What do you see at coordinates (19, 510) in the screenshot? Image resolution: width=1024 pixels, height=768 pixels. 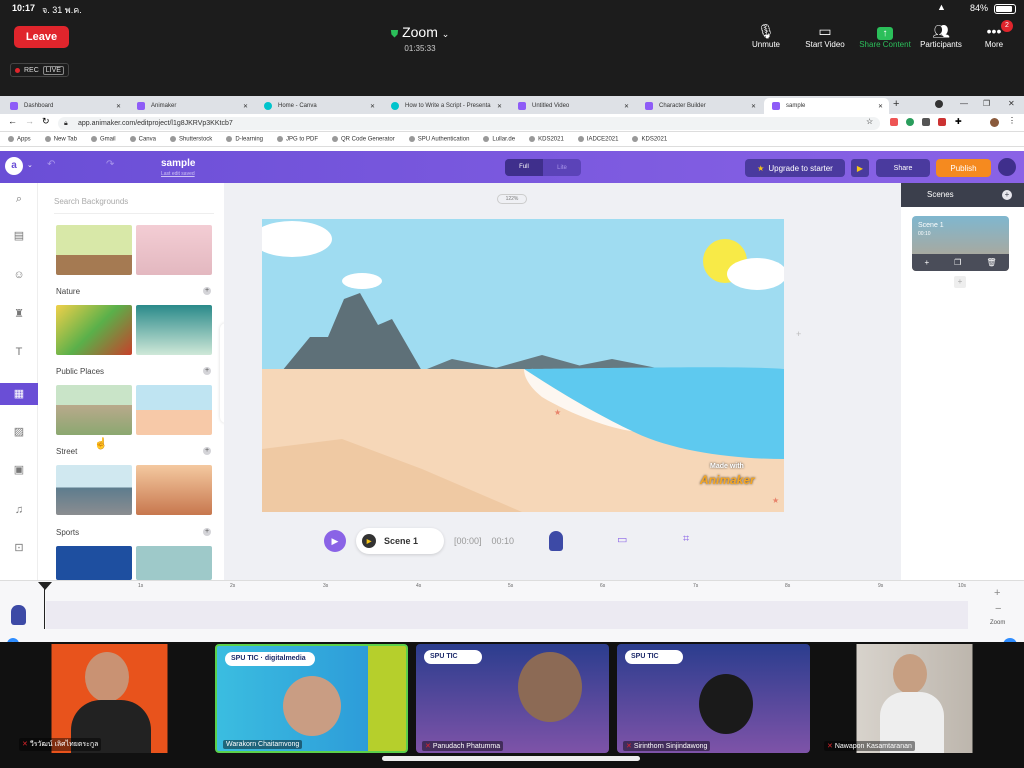 I see `music-icon: ♫` at bounding box center [19, 510].